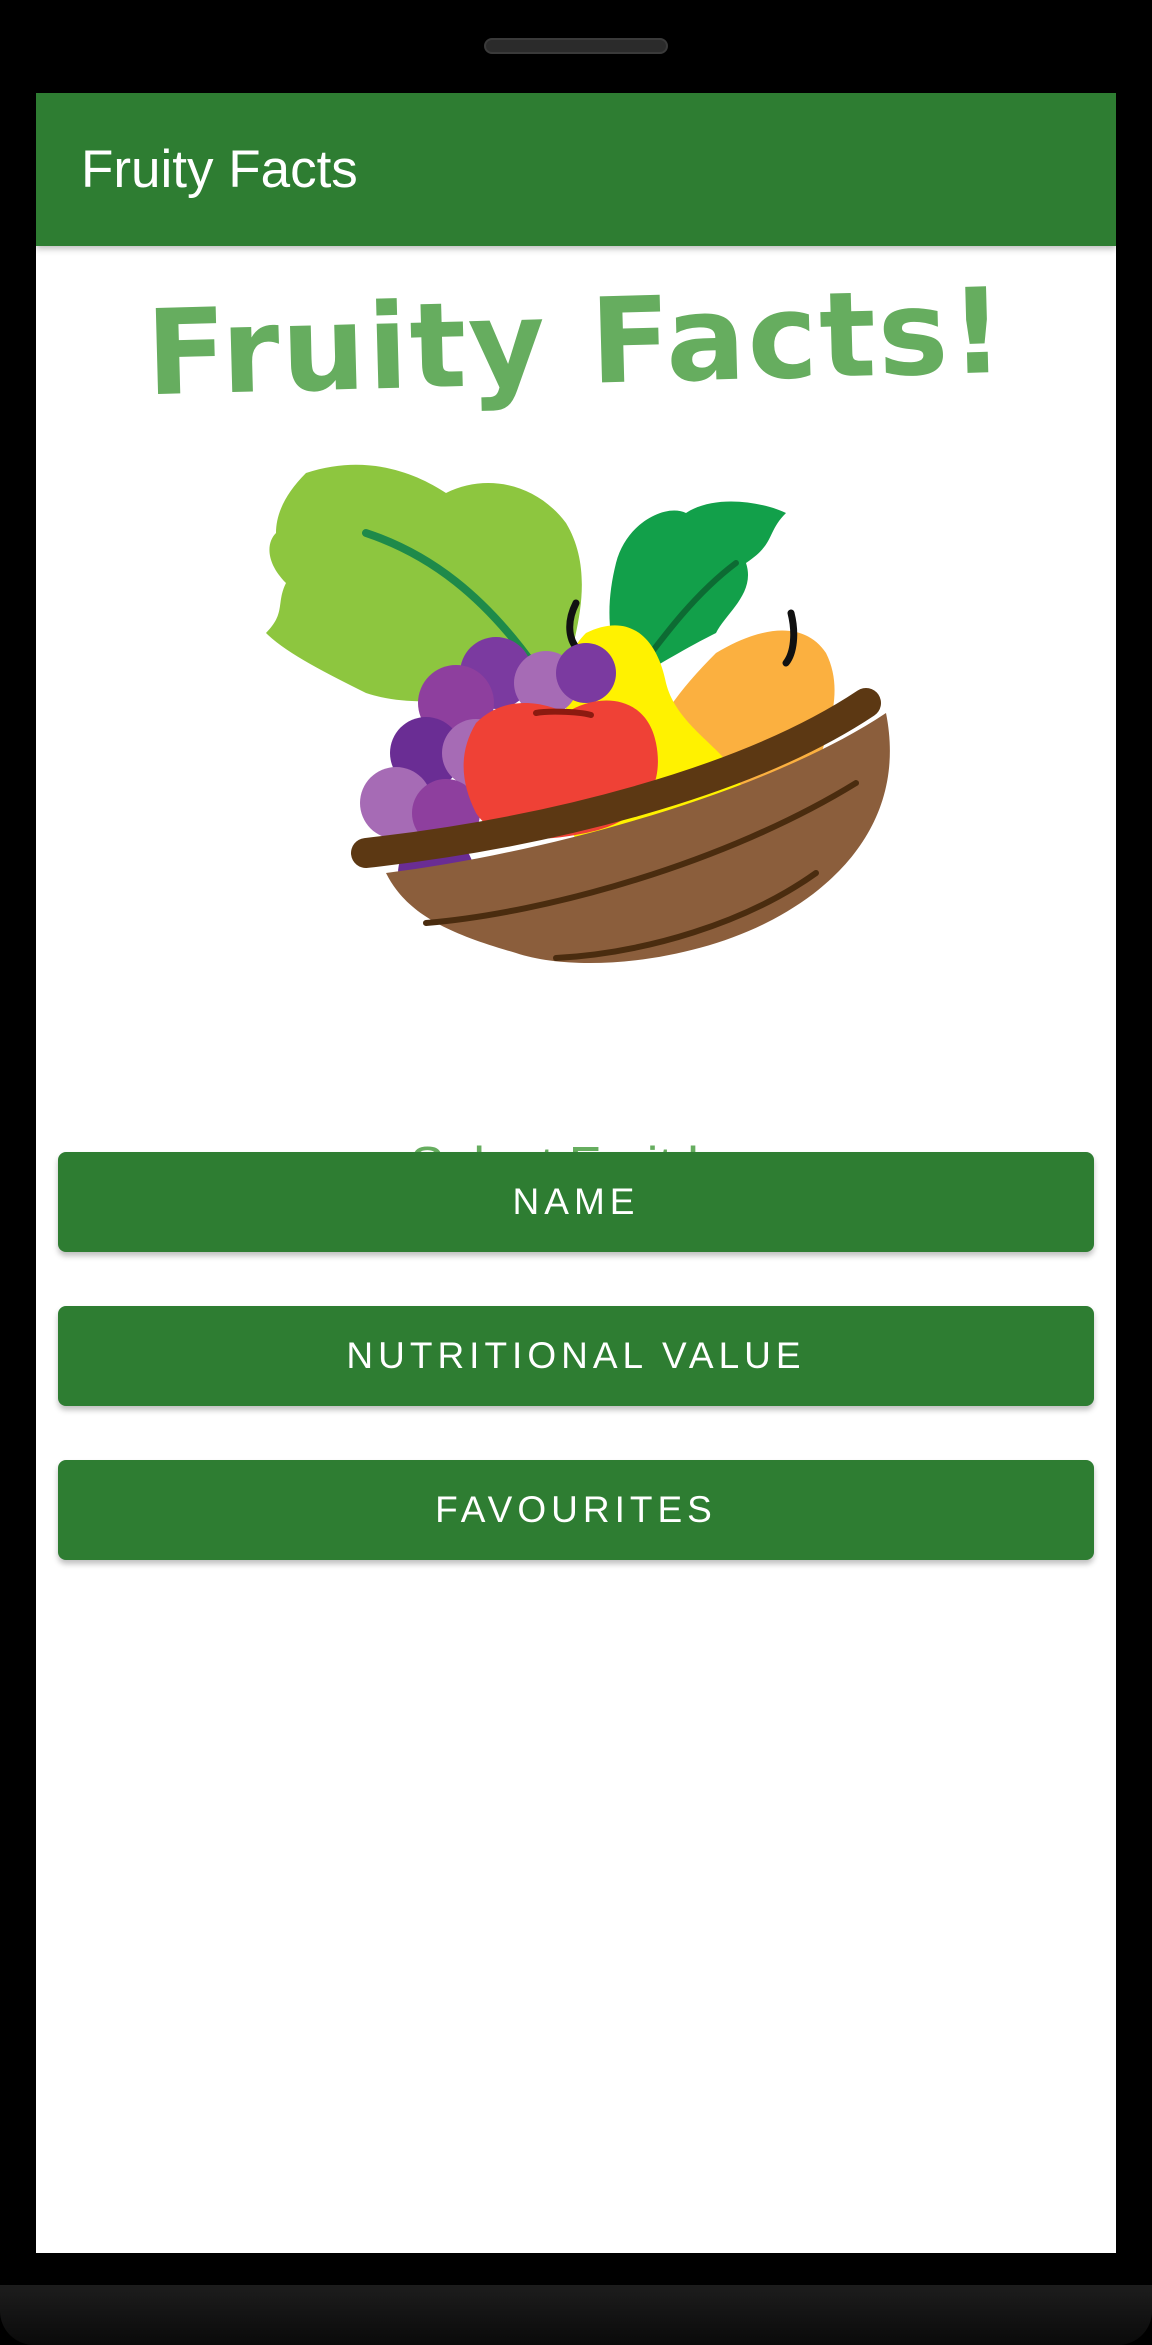  Describe the element at coordinates (576, 1202) in the screenshot. I see `select-by-name-button: NAME` at that location.